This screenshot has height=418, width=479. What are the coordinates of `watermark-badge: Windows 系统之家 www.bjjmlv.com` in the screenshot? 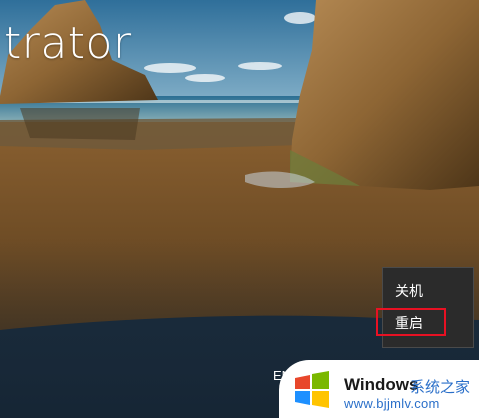 It's located at (379, 389).